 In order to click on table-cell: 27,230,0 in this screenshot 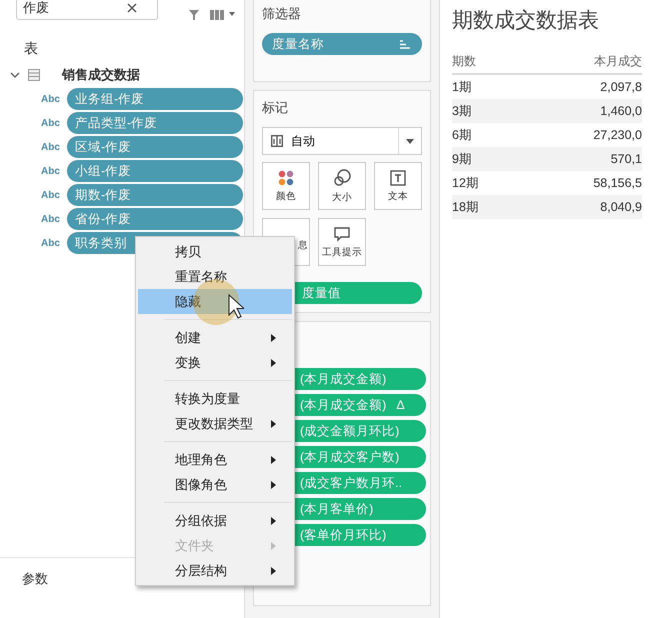, I will do `click(581, 135)`.